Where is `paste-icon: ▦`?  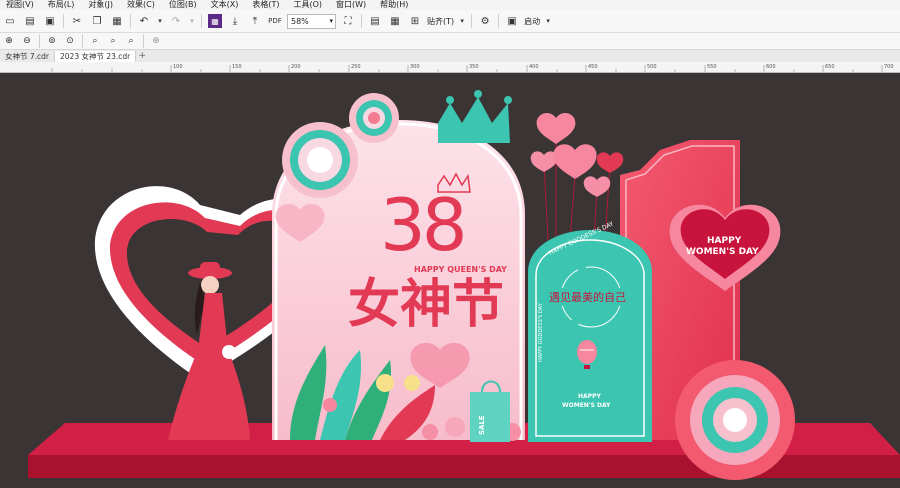
paste-icon: ▦ is located at coordinates (117, 21).